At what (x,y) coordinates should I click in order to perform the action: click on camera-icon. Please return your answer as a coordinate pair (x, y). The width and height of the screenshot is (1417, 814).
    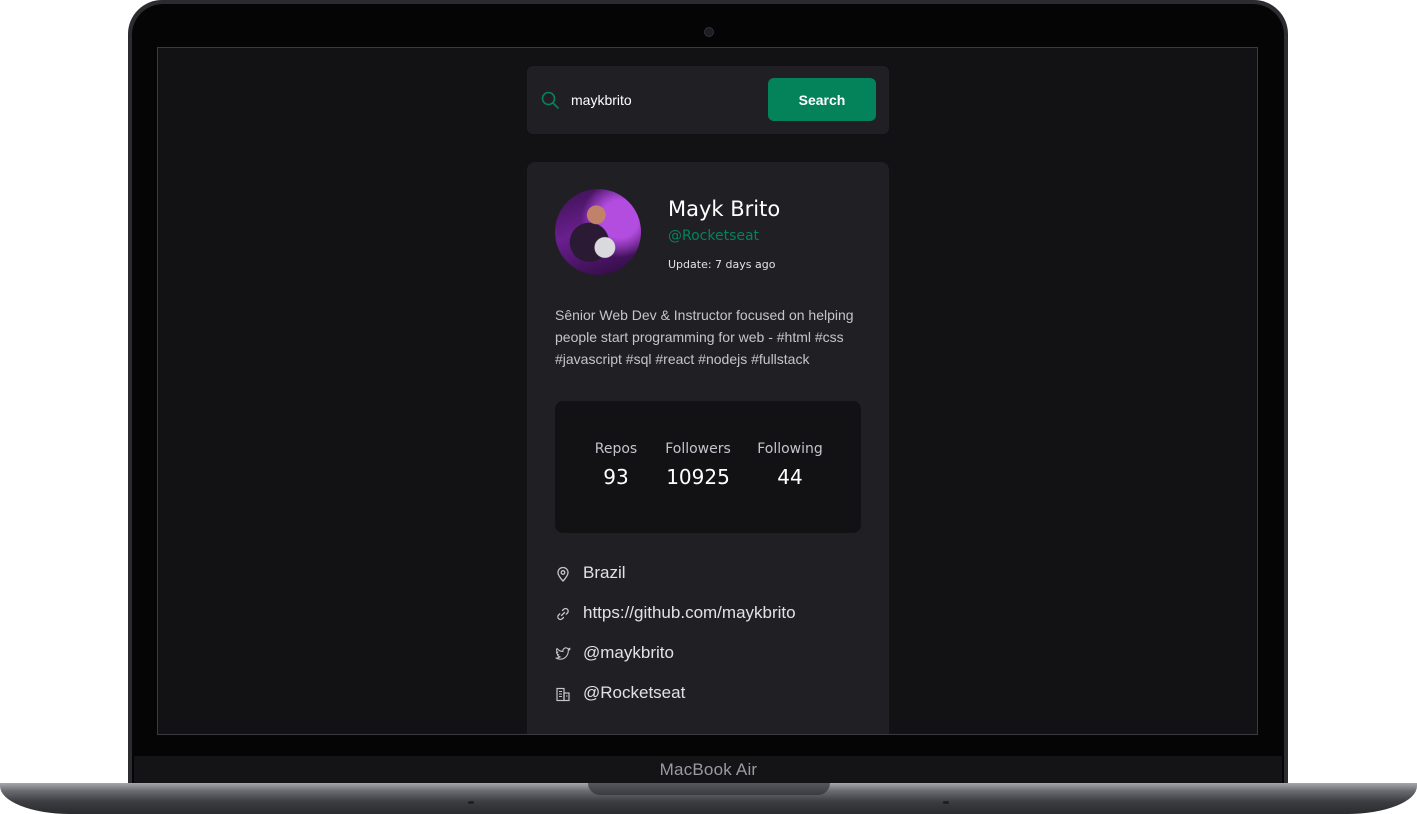
    Looking at the image, I should click on (709, 32).